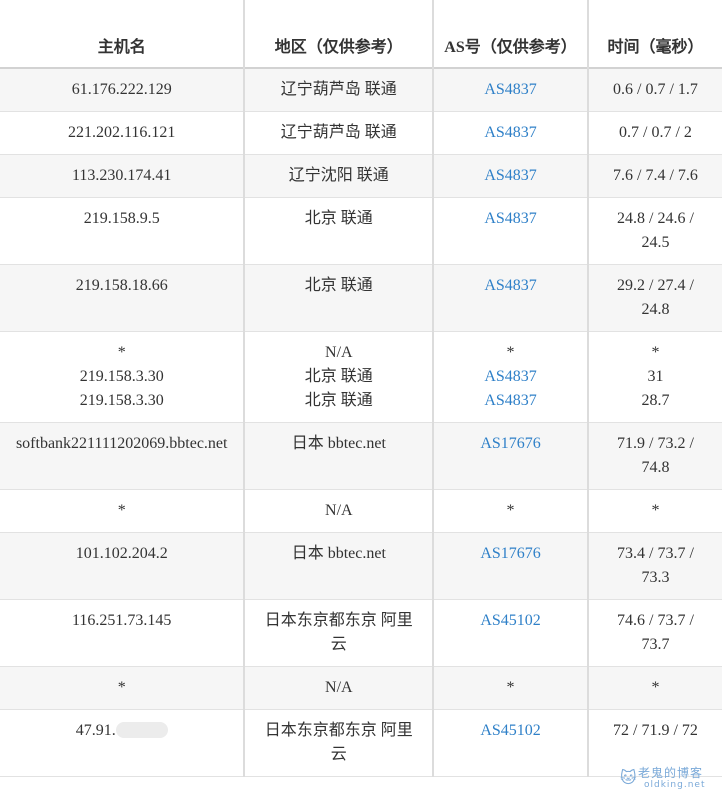 The width and height of the screenshot is (725, 800). I want to click on host-text: 113.230.174.41, so click(122, 175).